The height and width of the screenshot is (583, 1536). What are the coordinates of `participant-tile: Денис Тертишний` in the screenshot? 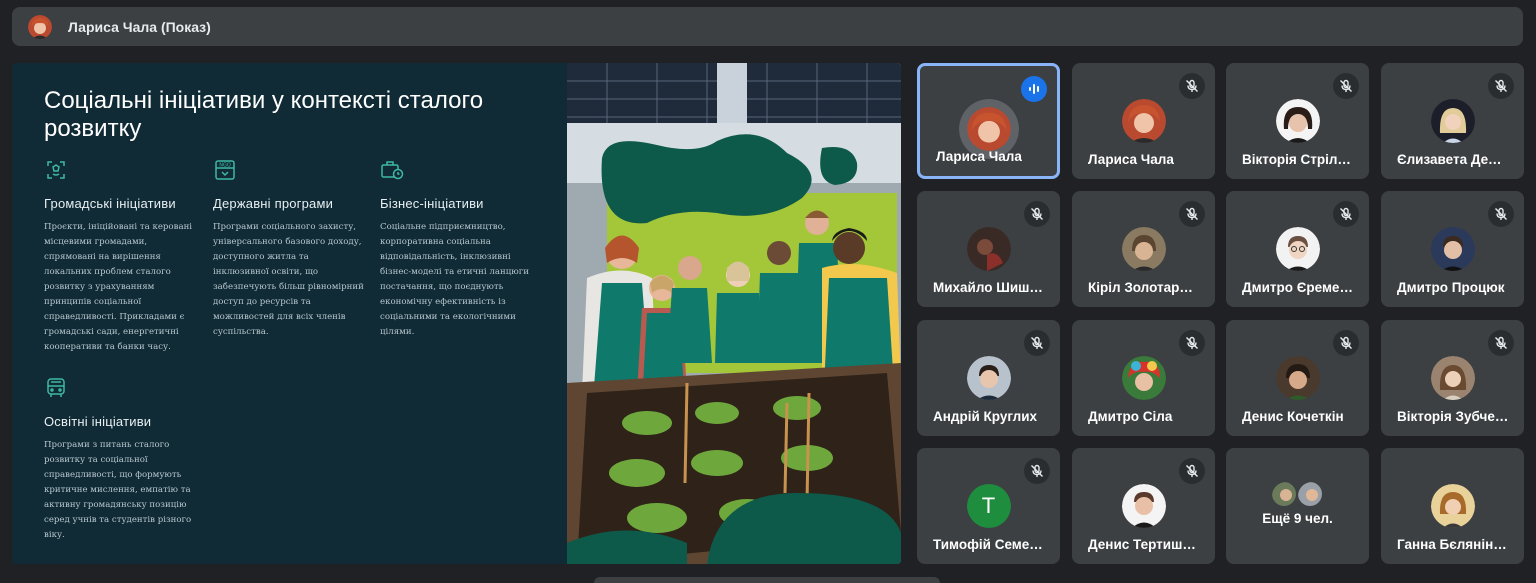 It's located at (1143, 506).